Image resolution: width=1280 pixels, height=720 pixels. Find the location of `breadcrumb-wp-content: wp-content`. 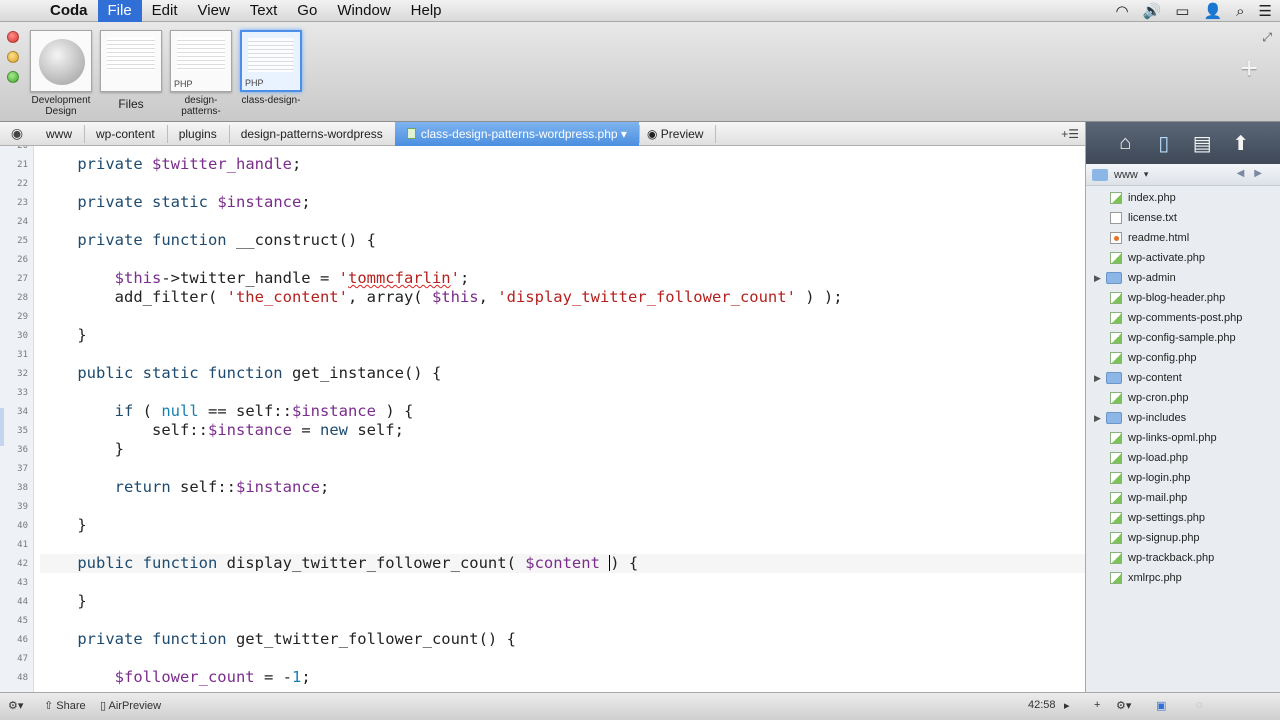

breadcrumb-wp-content: wp-content is located at coordinates (126, 134).